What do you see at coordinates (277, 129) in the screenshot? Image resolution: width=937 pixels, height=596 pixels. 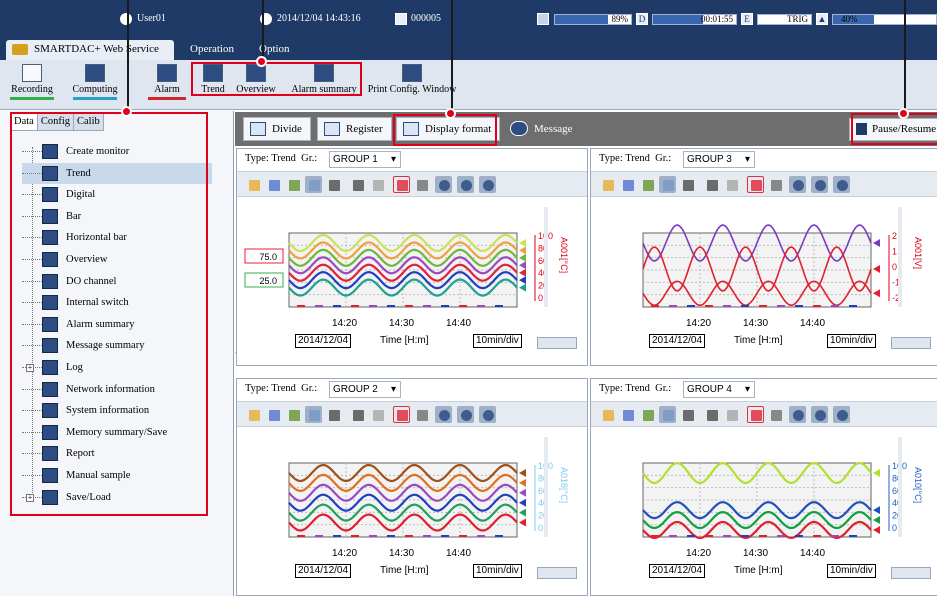 I see `divide-button: Divide` at bounding box center [277, 129].